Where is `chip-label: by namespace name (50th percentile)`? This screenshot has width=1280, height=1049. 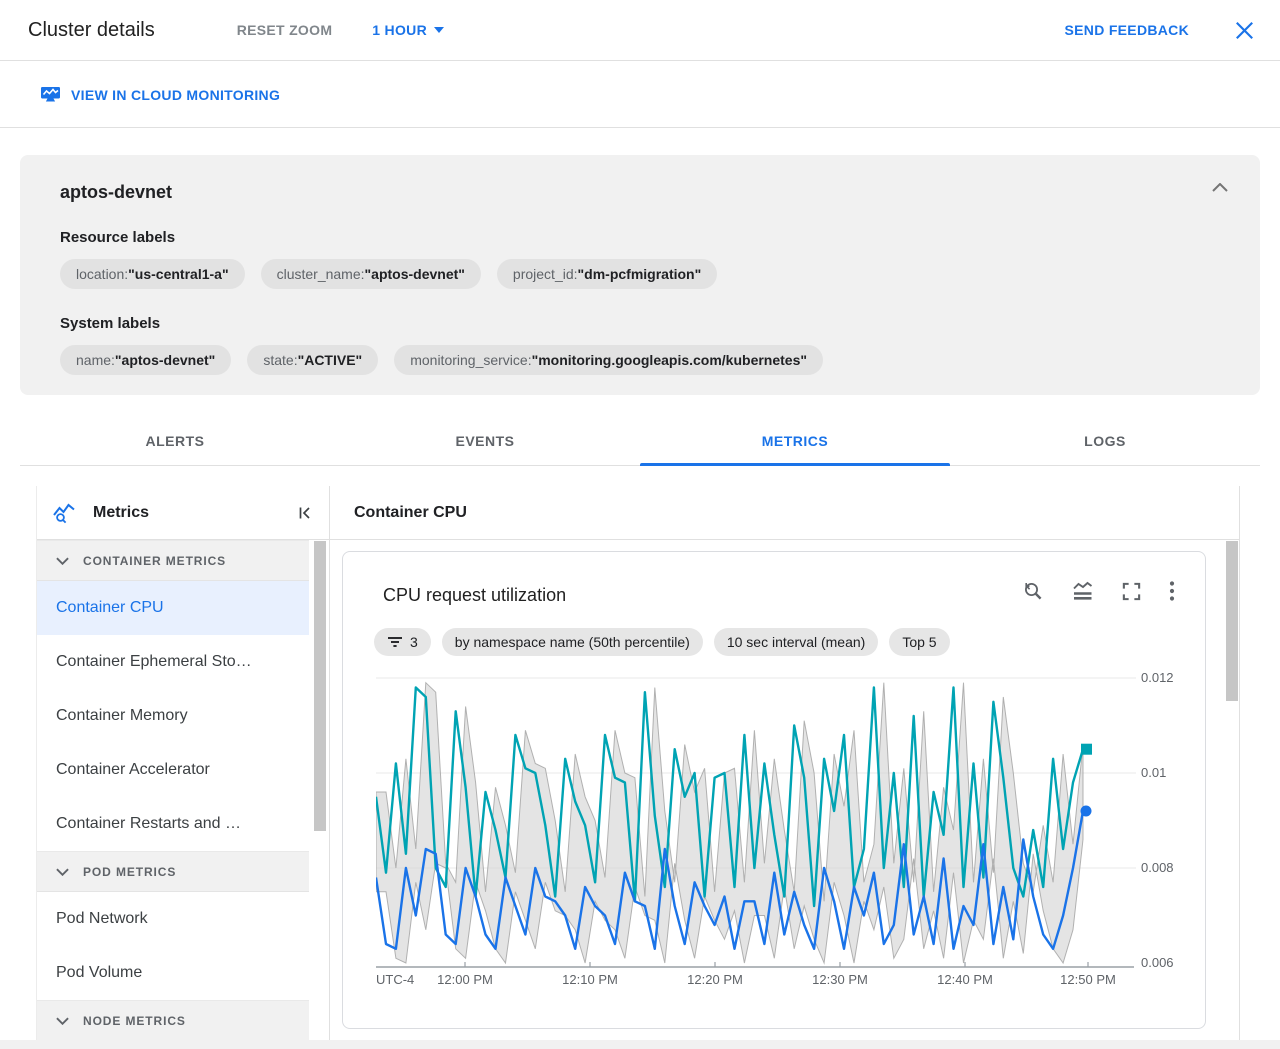 chip-label: by namespace name (50th percentile) is located at coordinates (572, 642).